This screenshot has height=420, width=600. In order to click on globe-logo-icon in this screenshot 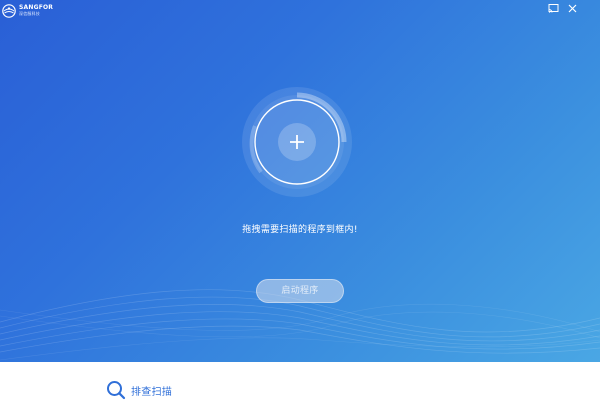, I will do `click(9, 10)`.